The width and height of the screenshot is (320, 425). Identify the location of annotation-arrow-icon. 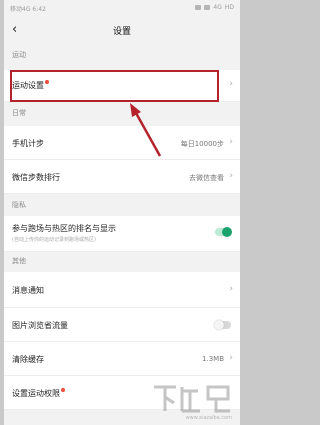
(146, 130).